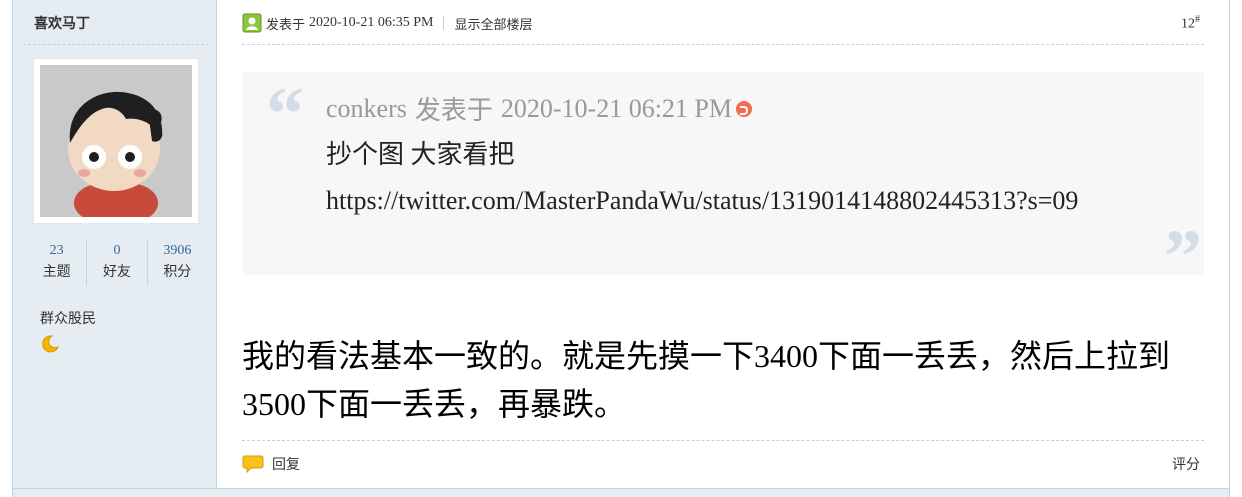 The width and height of the screenshot is (1242, 497). Describe the element at coordinates (56, 272) in the screenshot. I see `stat-label: 主题` at that location.